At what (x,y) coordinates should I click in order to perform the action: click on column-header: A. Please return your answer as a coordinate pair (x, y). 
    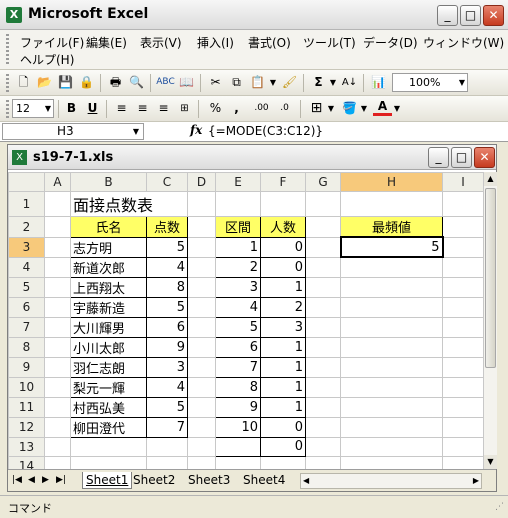
    Looking at the image, I should click on (57, 182).